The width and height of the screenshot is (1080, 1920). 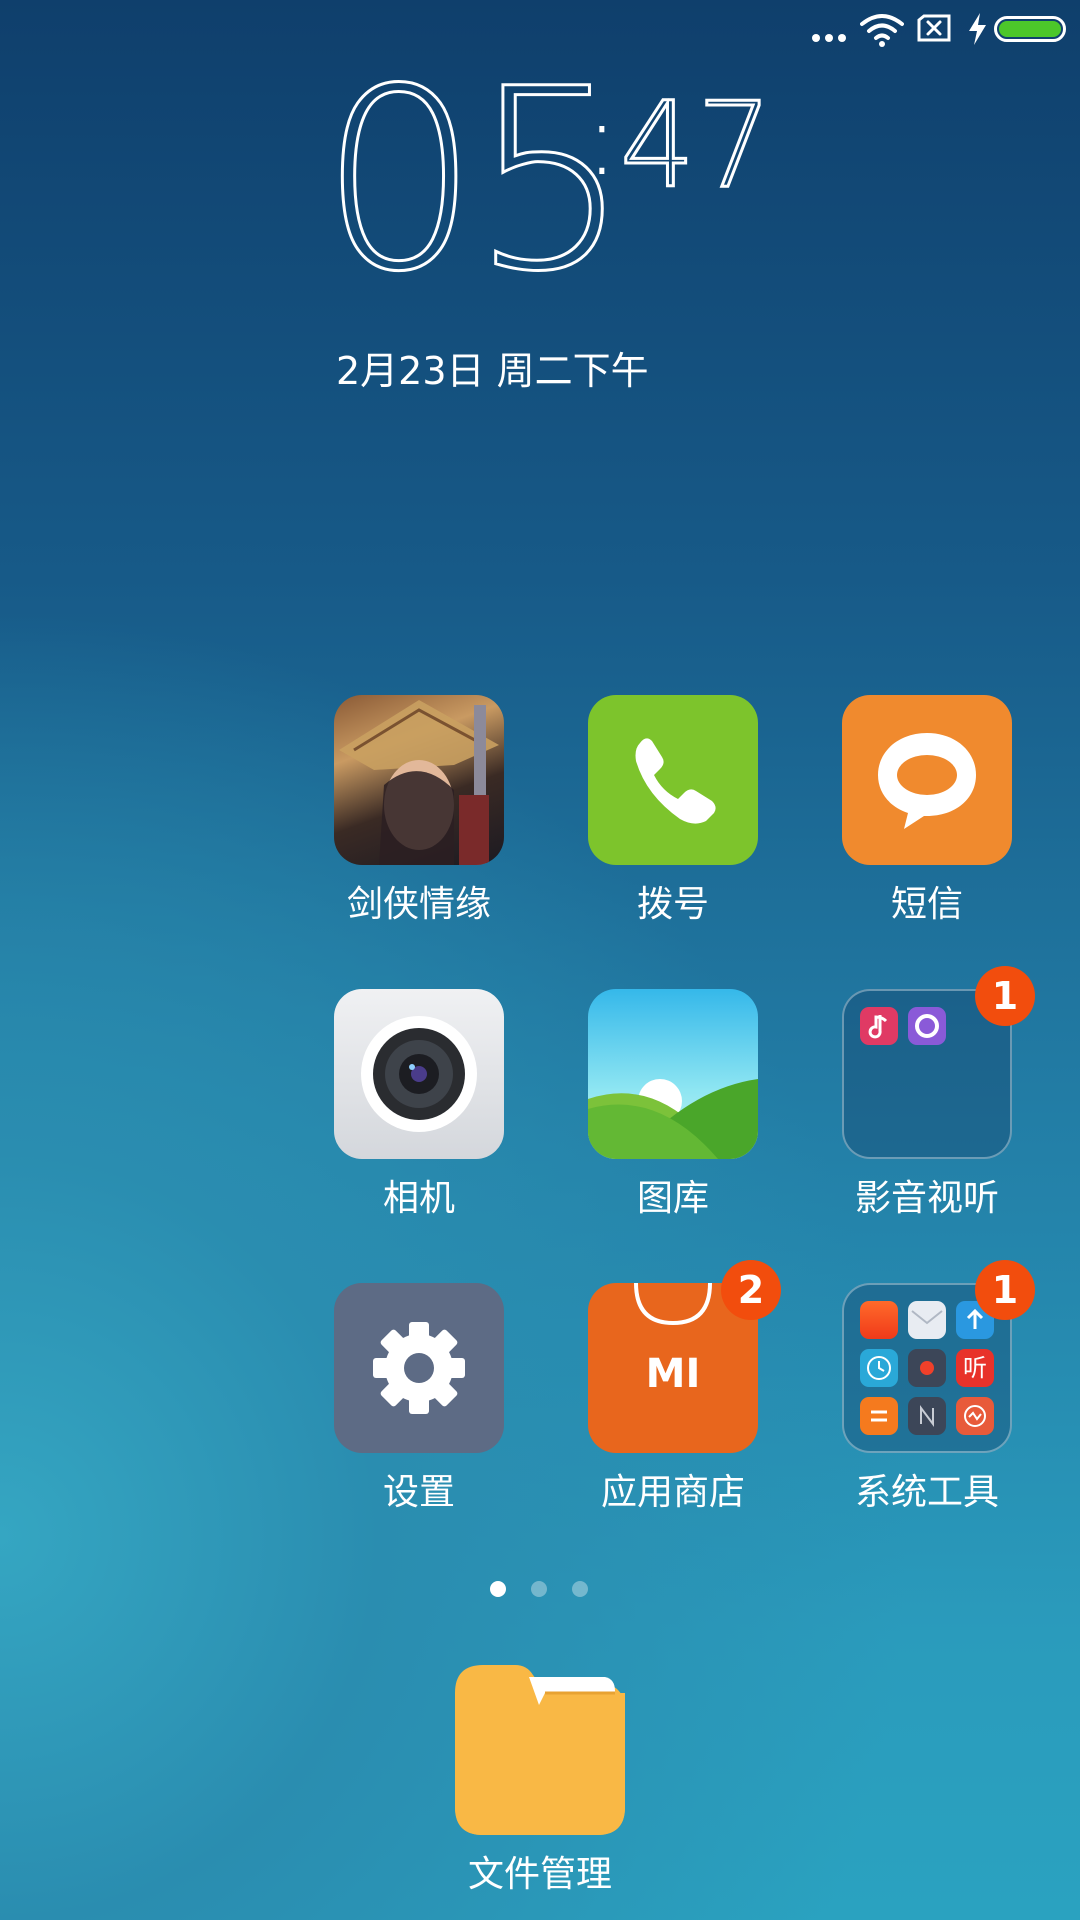 I want to click on app-dialer: 拨号, so click(x=673, y=812).